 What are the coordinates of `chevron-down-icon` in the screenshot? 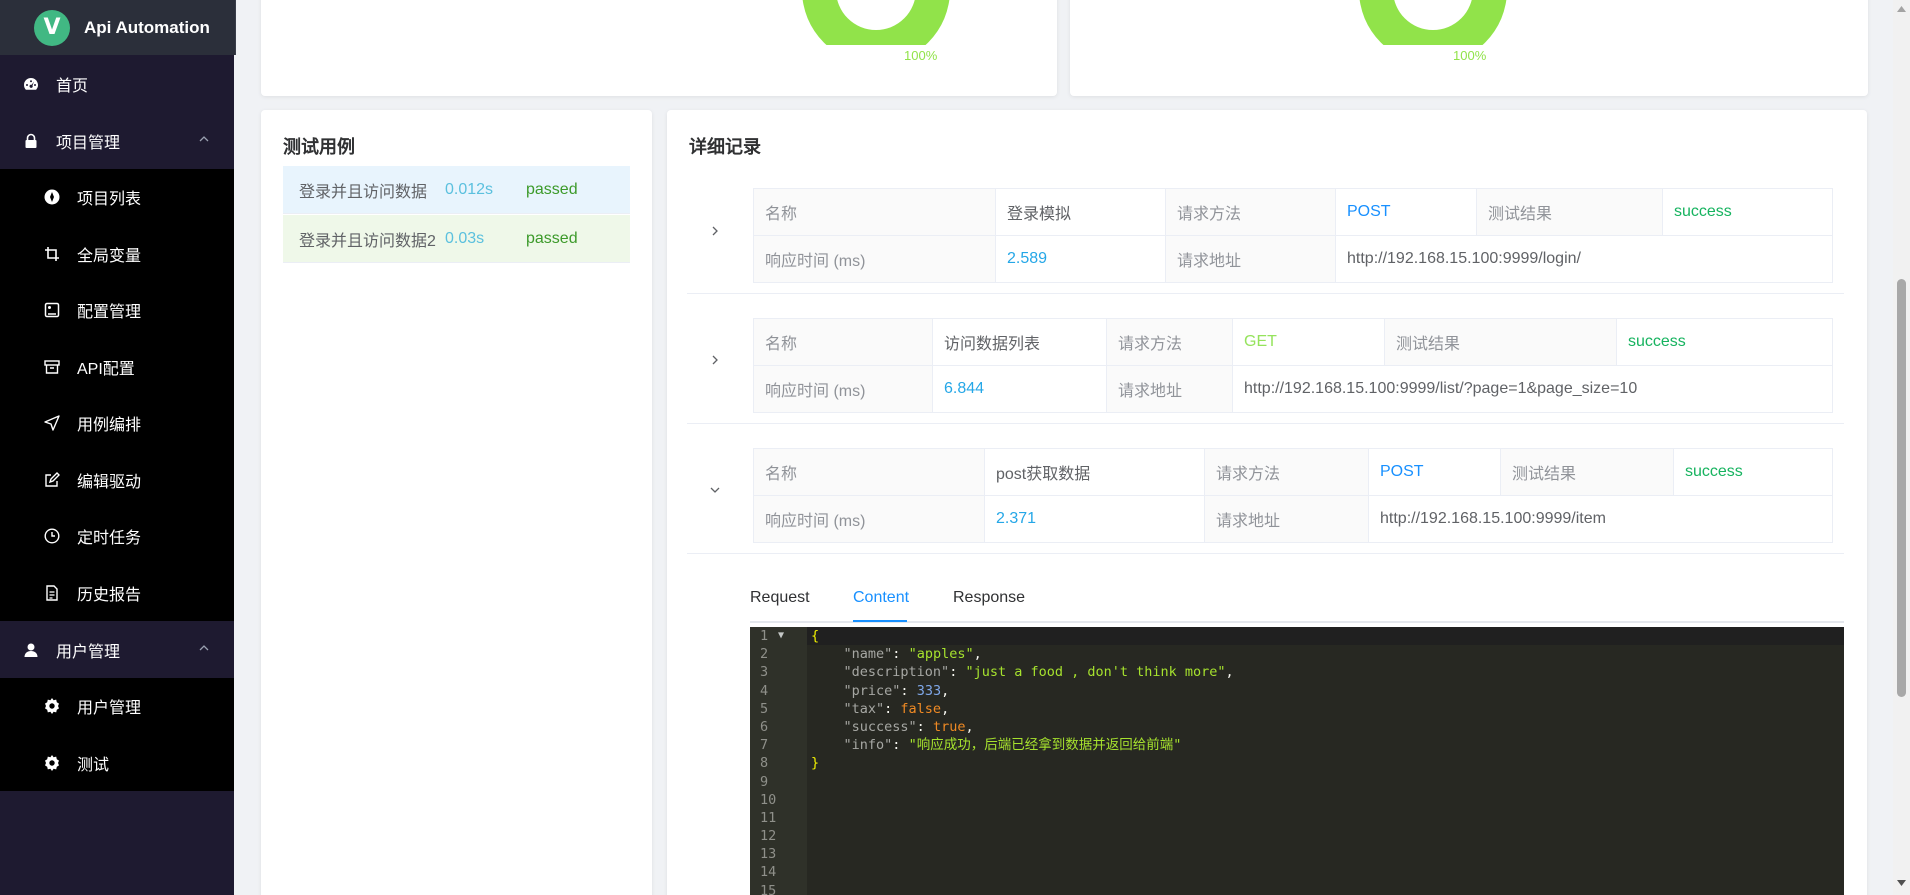 It's located at (715, 490).